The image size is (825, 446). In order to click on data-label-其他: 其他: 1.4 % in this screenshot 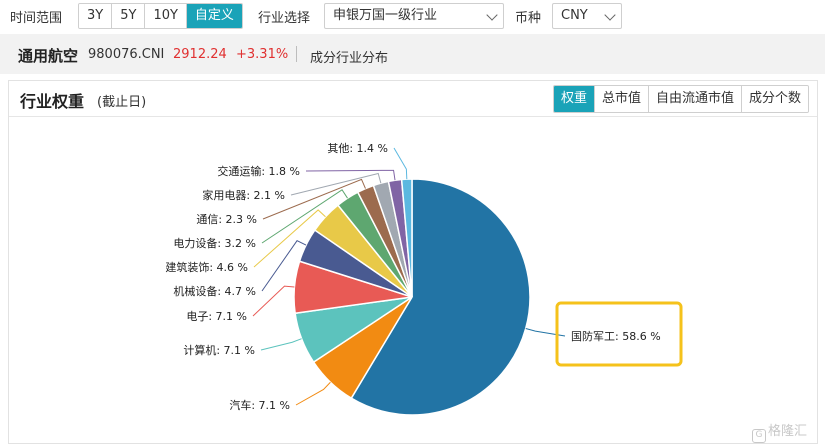, I will do `click(357, 148)`.